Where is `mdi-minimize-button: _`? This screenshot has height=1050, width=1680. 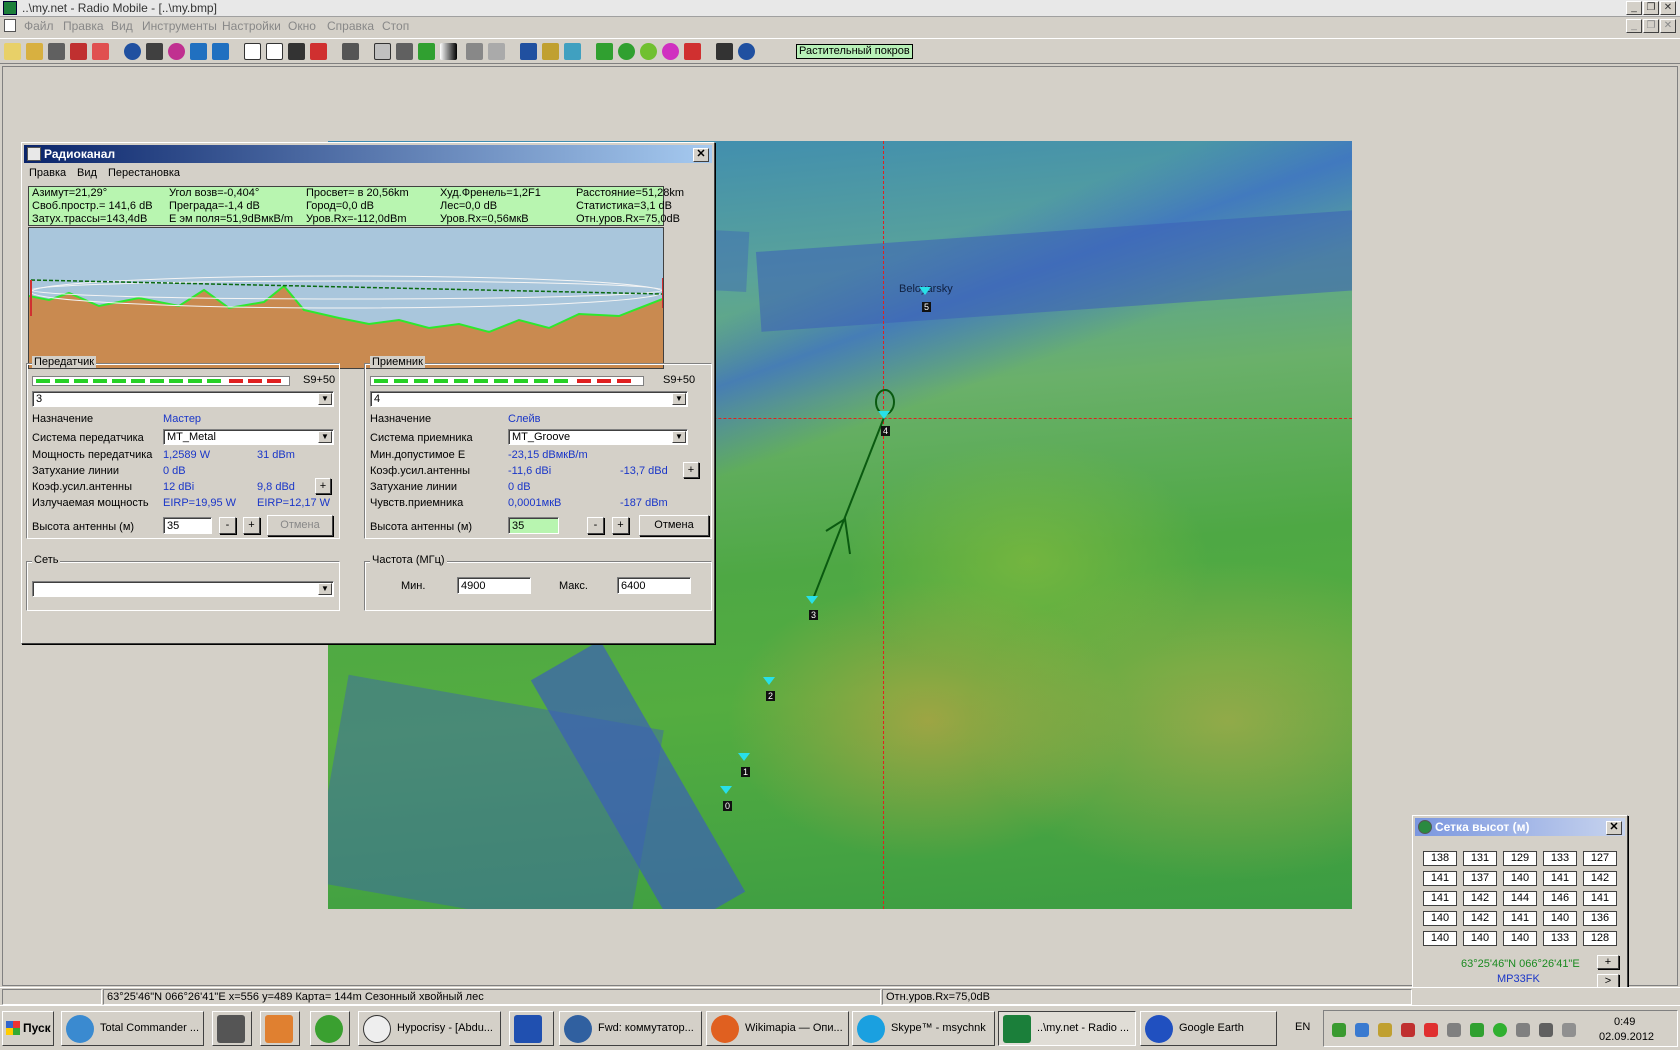
mdi-minimize-button: _ is located at coordinates (1634, 26).